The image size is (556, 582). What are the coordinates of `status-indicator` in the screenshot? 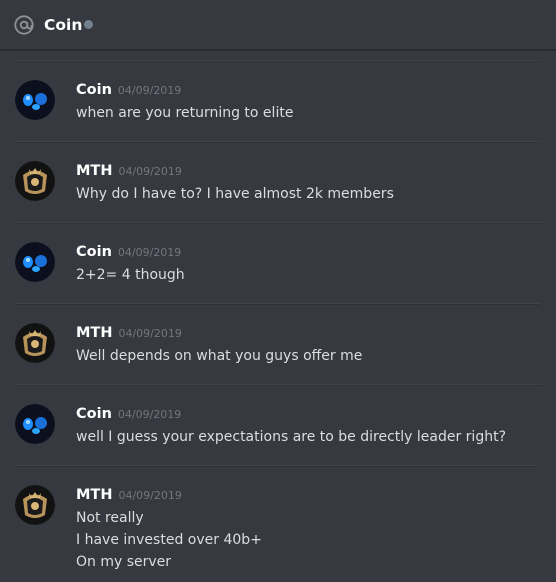 It's located at (88, 24).